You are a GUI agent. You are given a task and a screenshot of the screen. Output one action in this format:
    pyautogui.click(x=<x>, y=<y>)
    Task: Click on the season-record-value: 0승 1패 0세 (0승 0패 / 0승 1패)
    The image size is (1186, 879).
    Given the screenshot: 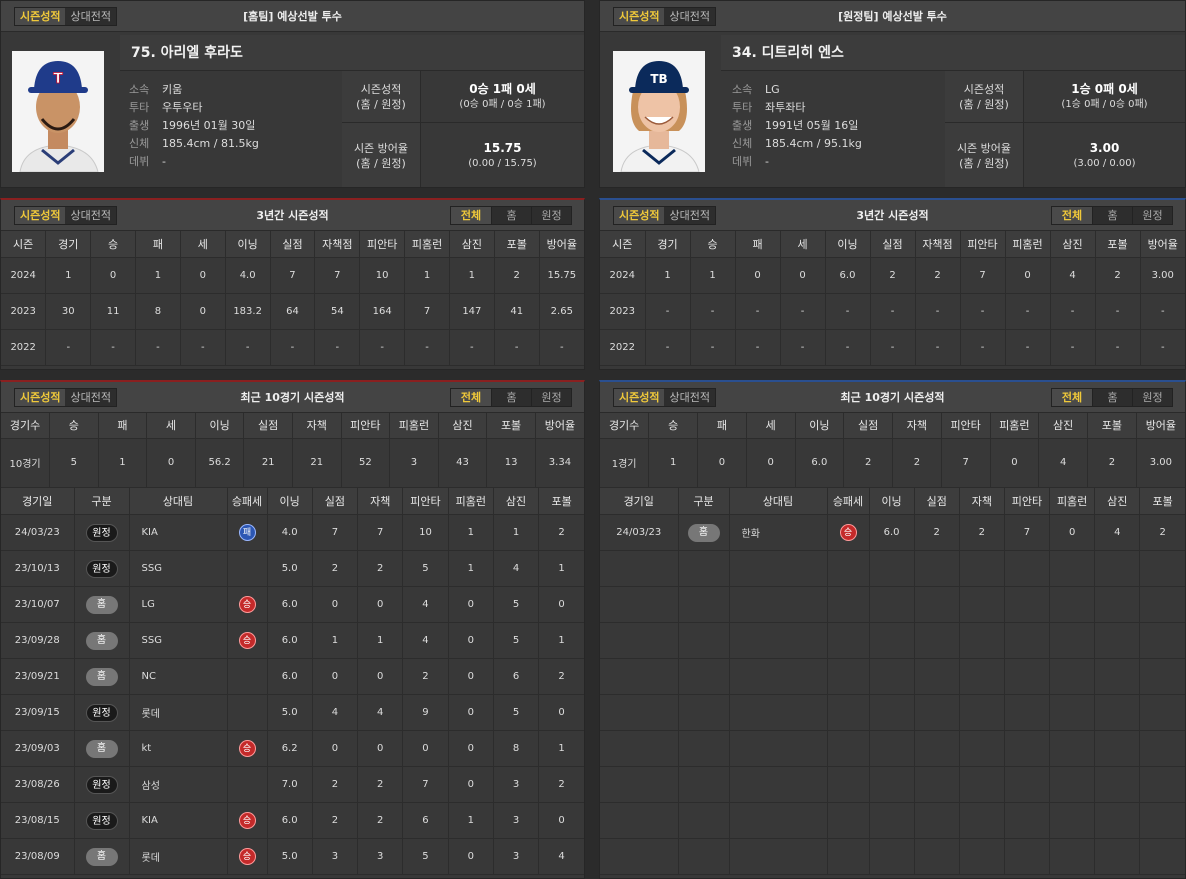 What is the action you would take?
    pyautogui.click(x=502, y=95)
    